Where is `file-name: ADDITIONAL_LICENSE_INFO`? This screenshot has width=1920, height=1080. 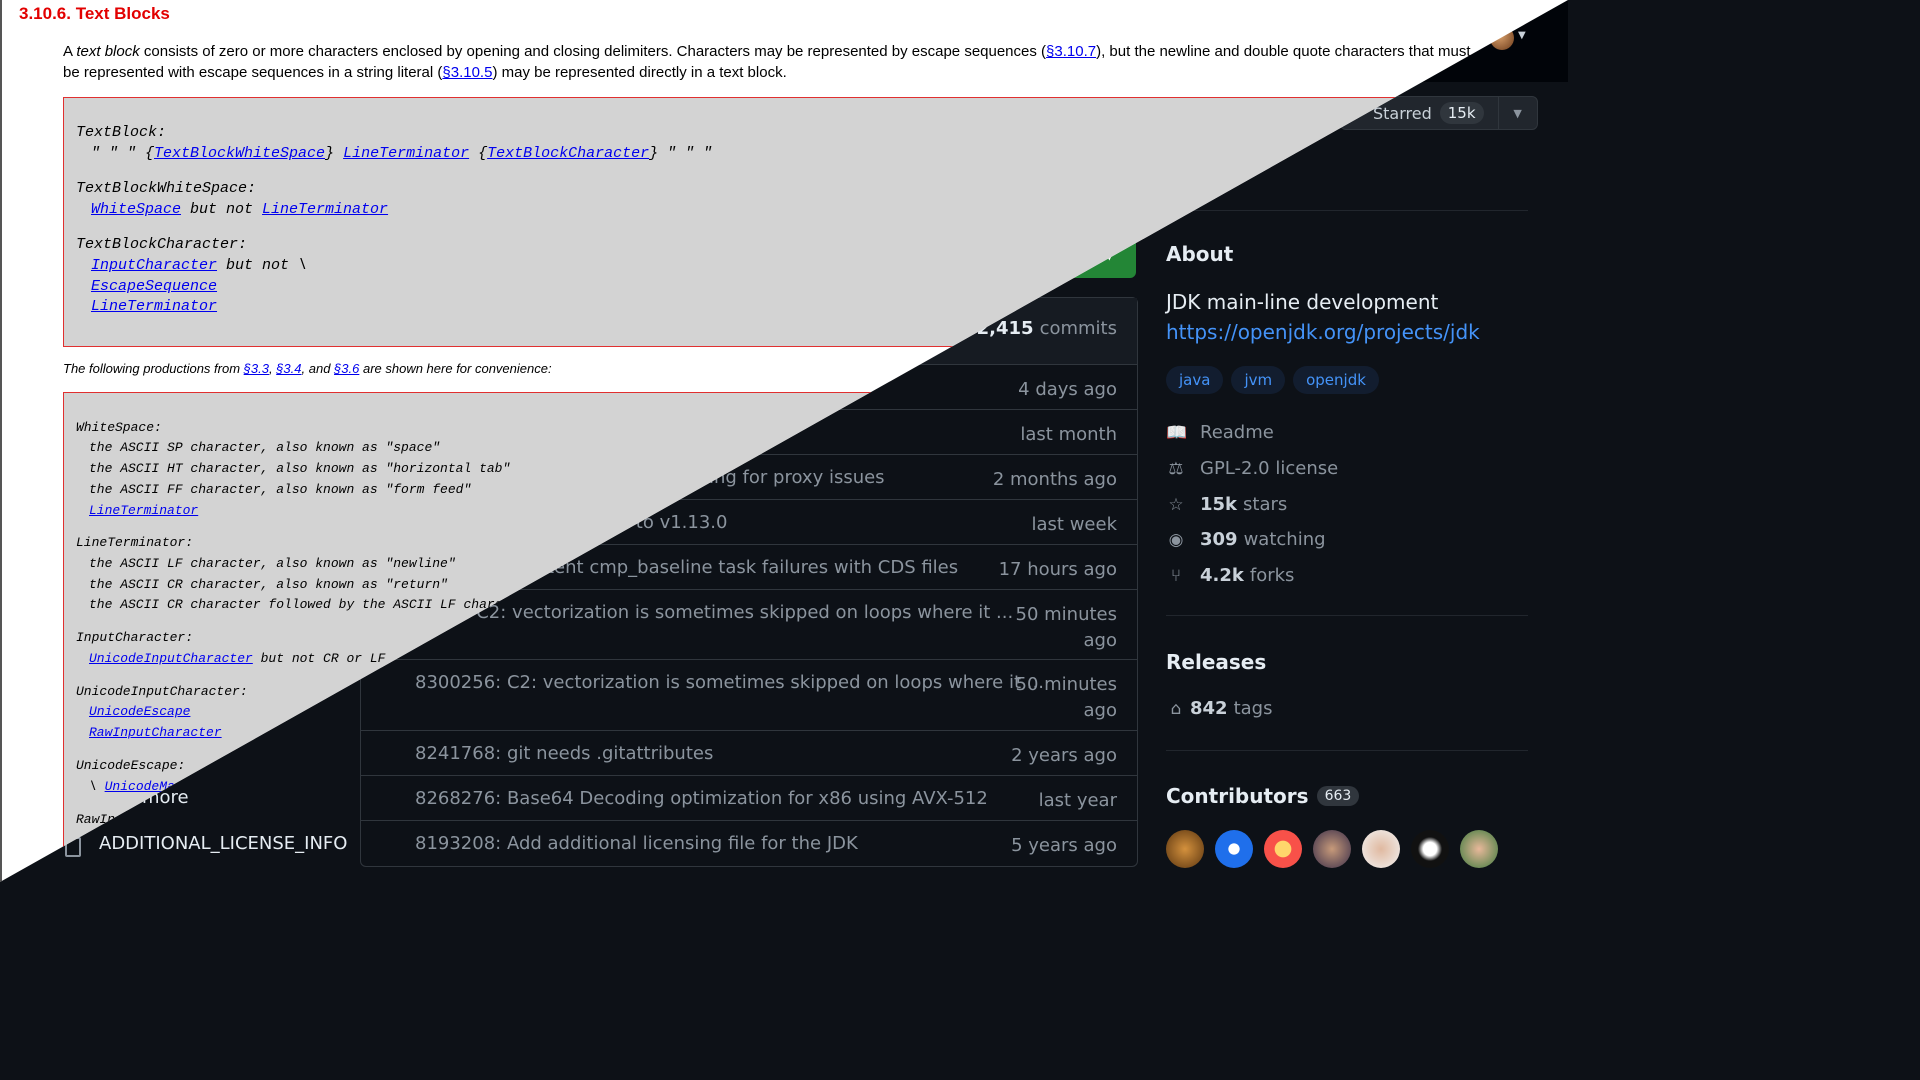
file-name: ADDITIONAL_LICENSE_INFO is located at coordinates (223, 843).